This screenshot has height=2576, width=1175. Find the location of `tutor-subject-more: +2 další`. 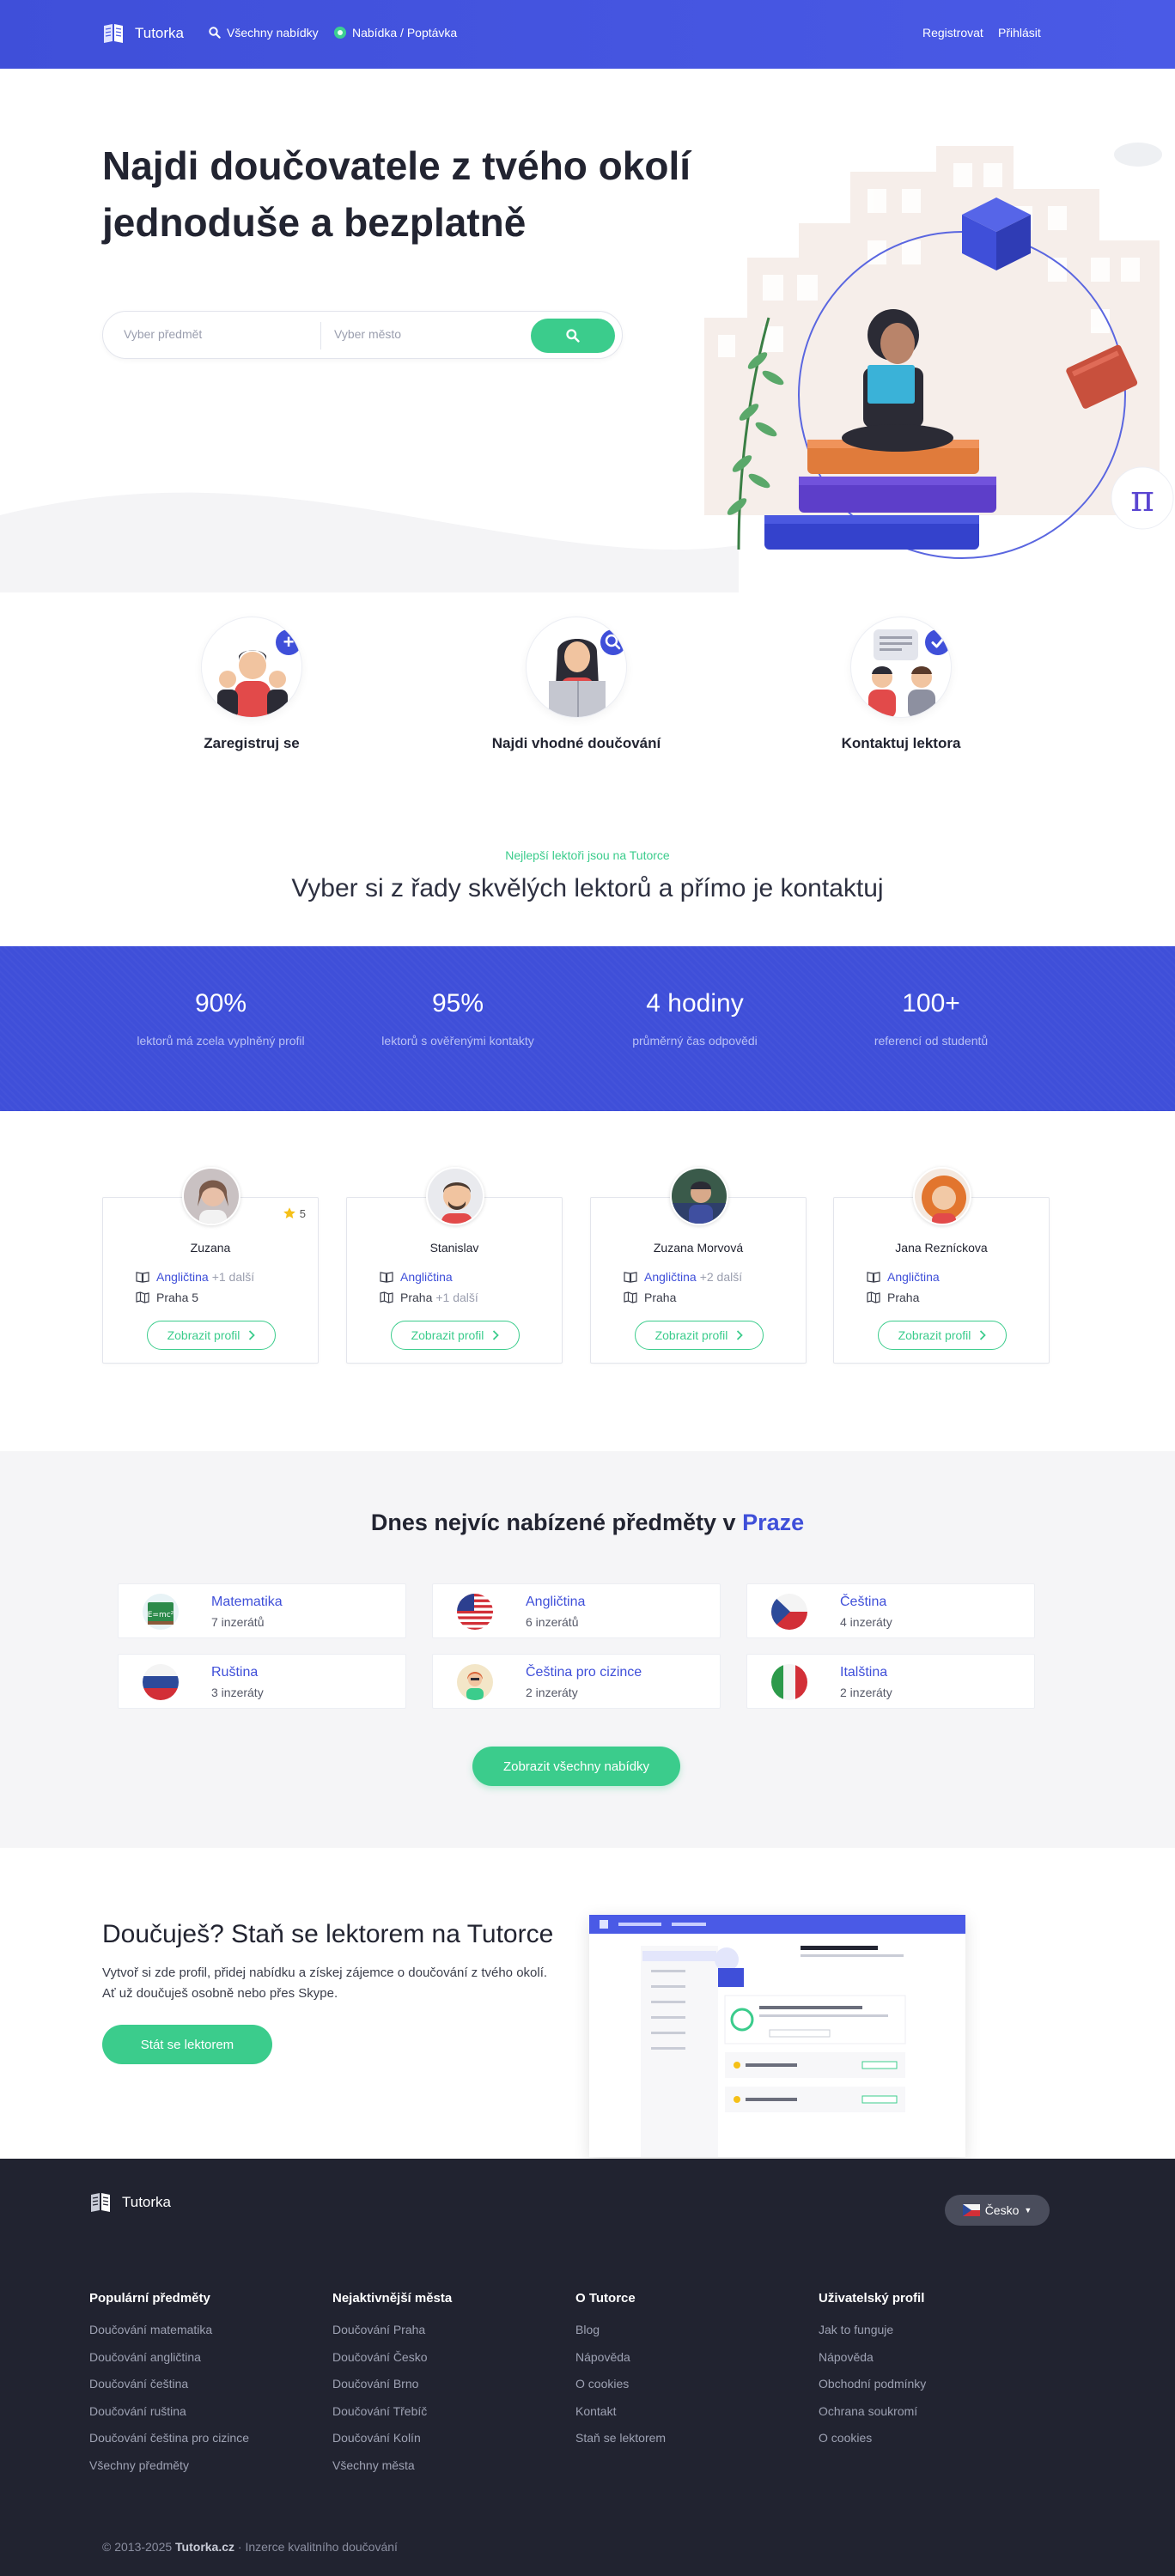

tutor-subject-more: +2 další is located at coordinates (721, 1277).